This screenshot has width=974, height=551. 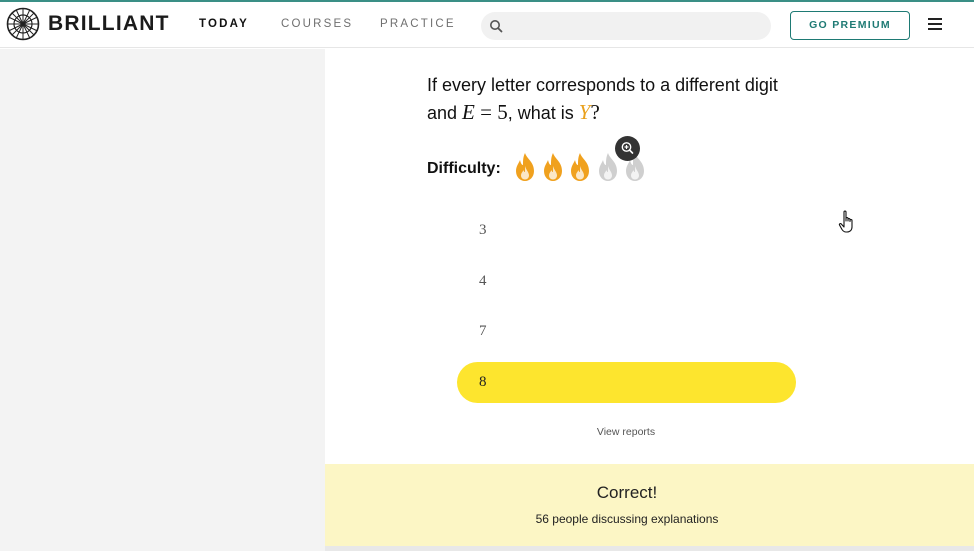 What do you see at coordinates (626, 26) in the screenshot?
I see `search-input` at bounding box center [626, 26].